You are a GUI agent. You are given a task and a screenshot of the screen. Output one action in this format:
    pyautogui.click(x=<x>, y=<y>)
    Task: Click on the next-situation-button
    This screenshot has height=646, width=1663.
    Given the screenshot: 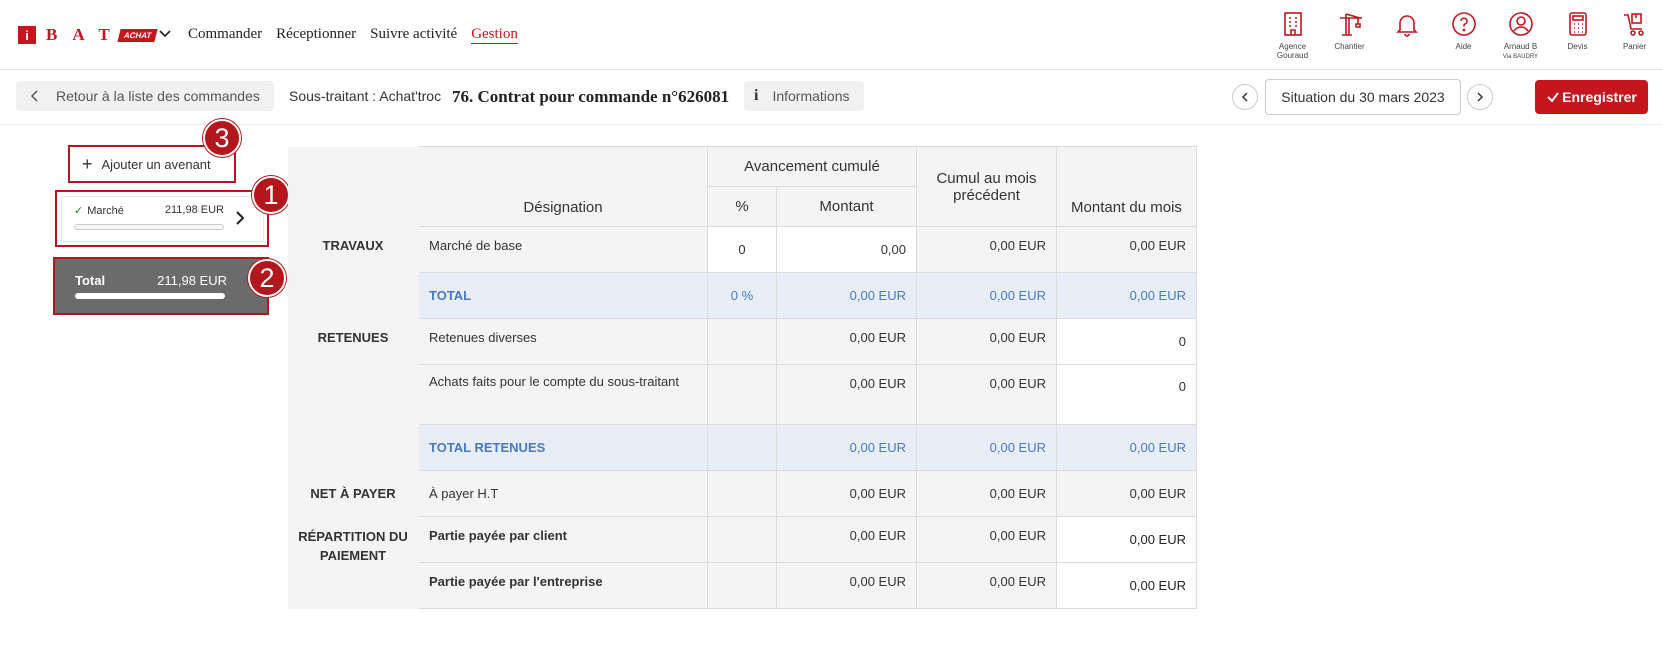 What is the action you would take?
    pyautogui.click(x=1480, y=97)
    